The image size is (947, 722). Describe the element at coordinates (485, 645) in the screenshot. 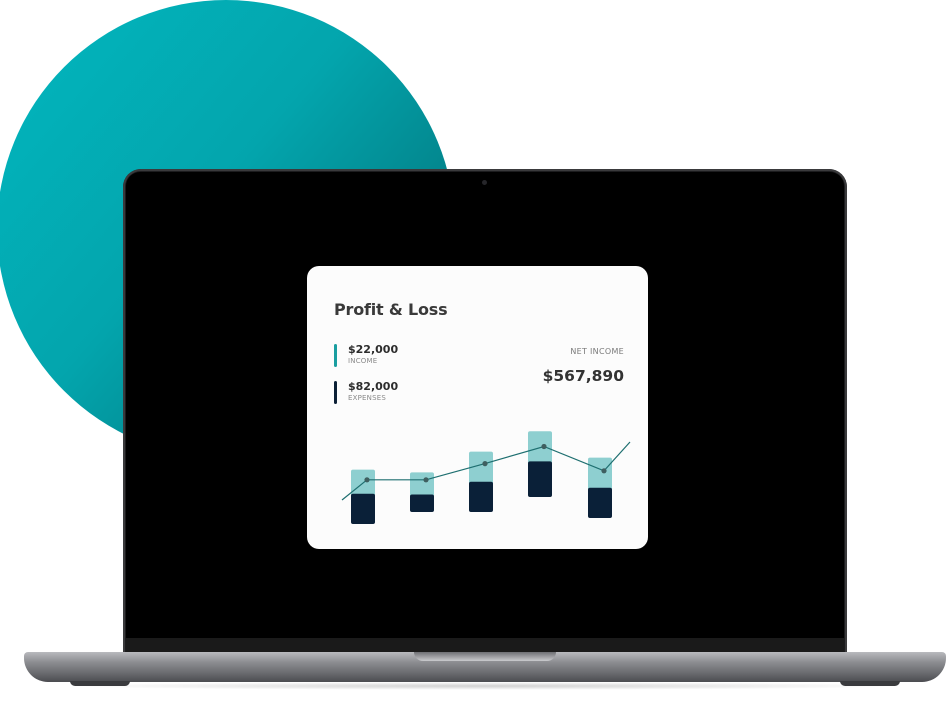

I see `screen-bezel-bottom` at that location.